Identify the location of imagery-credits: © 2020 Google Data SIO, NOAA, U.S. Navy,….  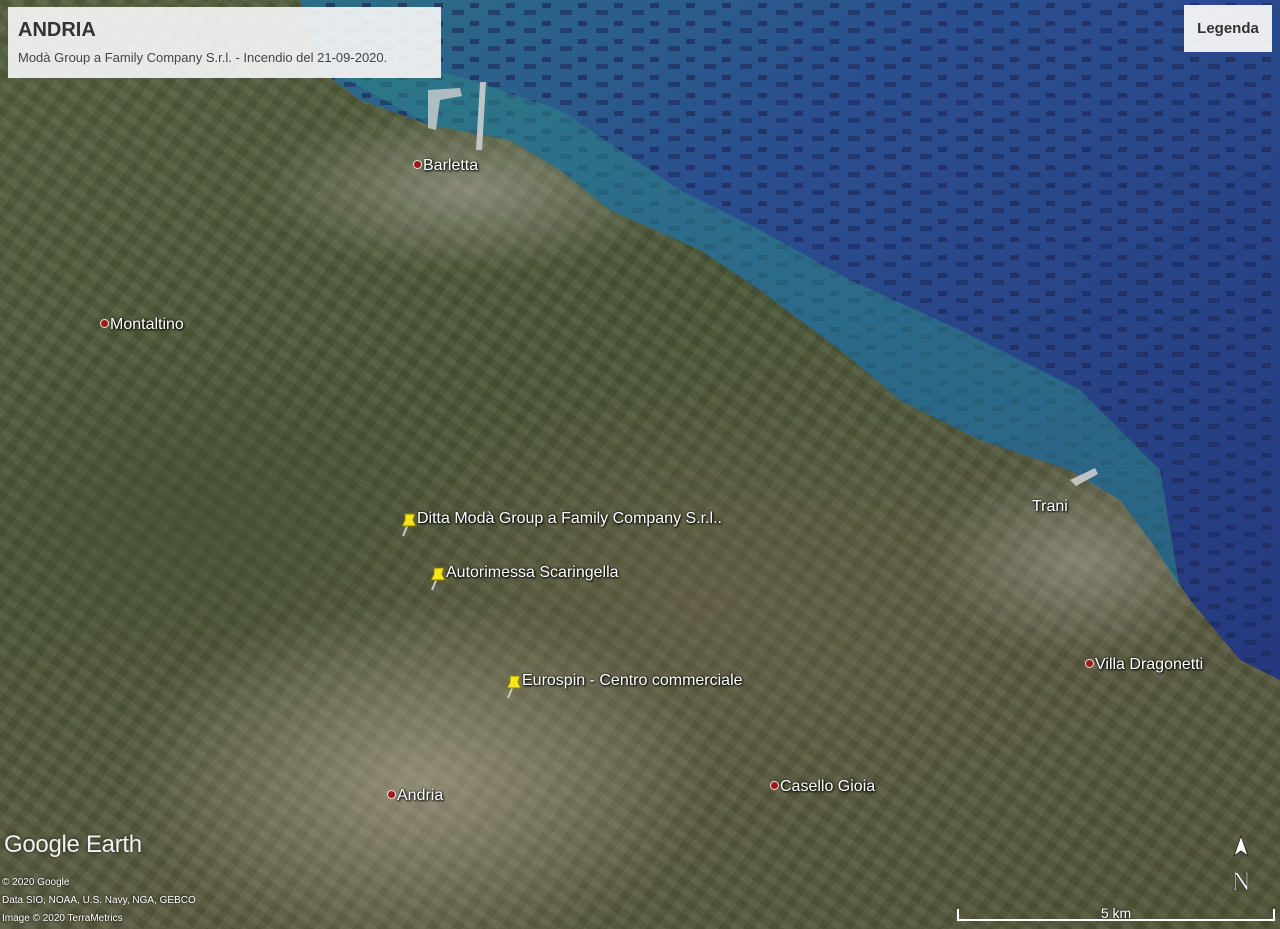
(99, 901).